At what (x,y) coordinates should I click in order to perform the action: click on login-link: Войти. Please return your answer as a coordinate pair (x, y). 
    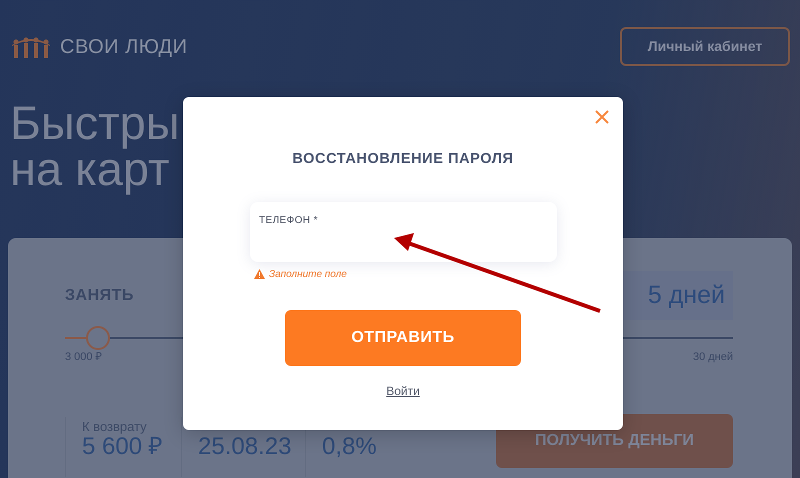
    Looking at the image, I should click on (403, 391).